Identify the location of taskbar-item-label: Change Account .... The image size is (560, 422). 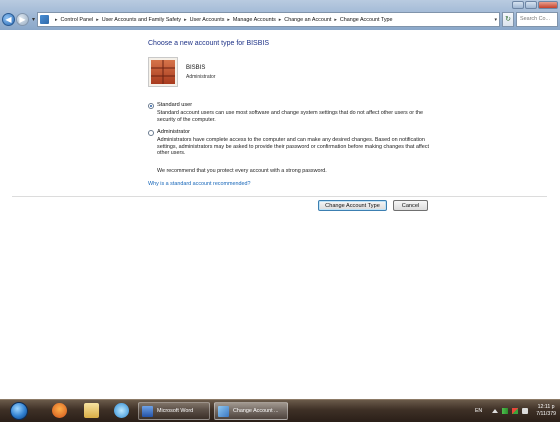
(256, 411).